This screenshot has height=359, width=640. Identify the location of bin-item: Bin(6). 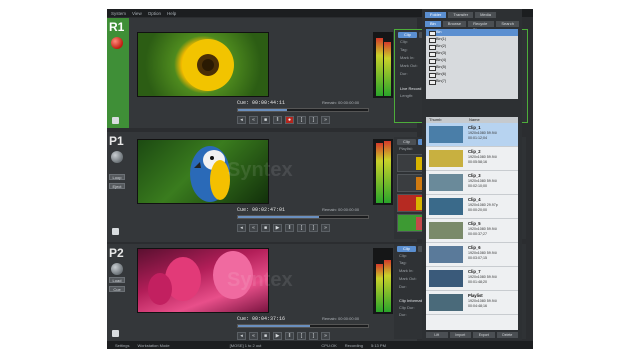
(472, 74).